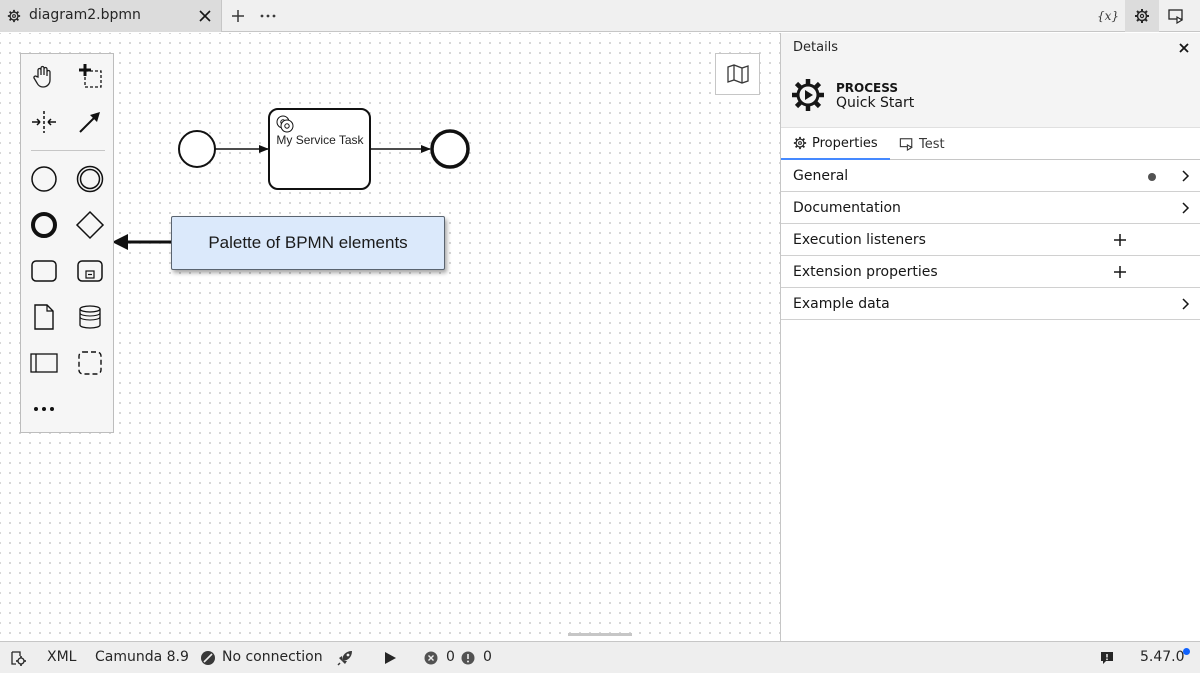 The width and height of the screenshot is (1200, 673). I want to click on new-tab-button, so click(238, 16).